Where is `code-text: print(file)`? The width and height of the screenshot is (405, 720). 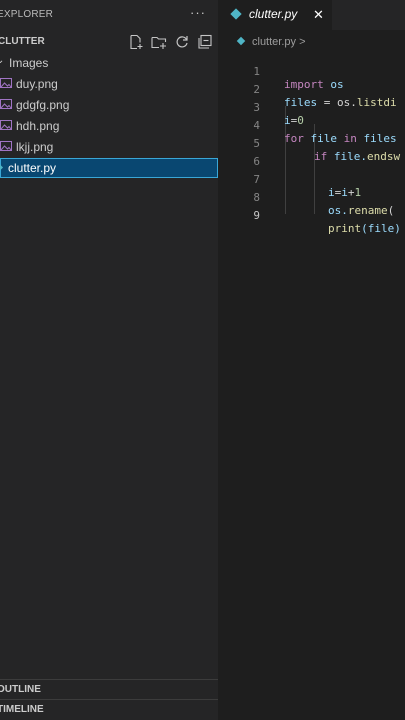 code-text: print(file) is located at coordinates (364, 228).